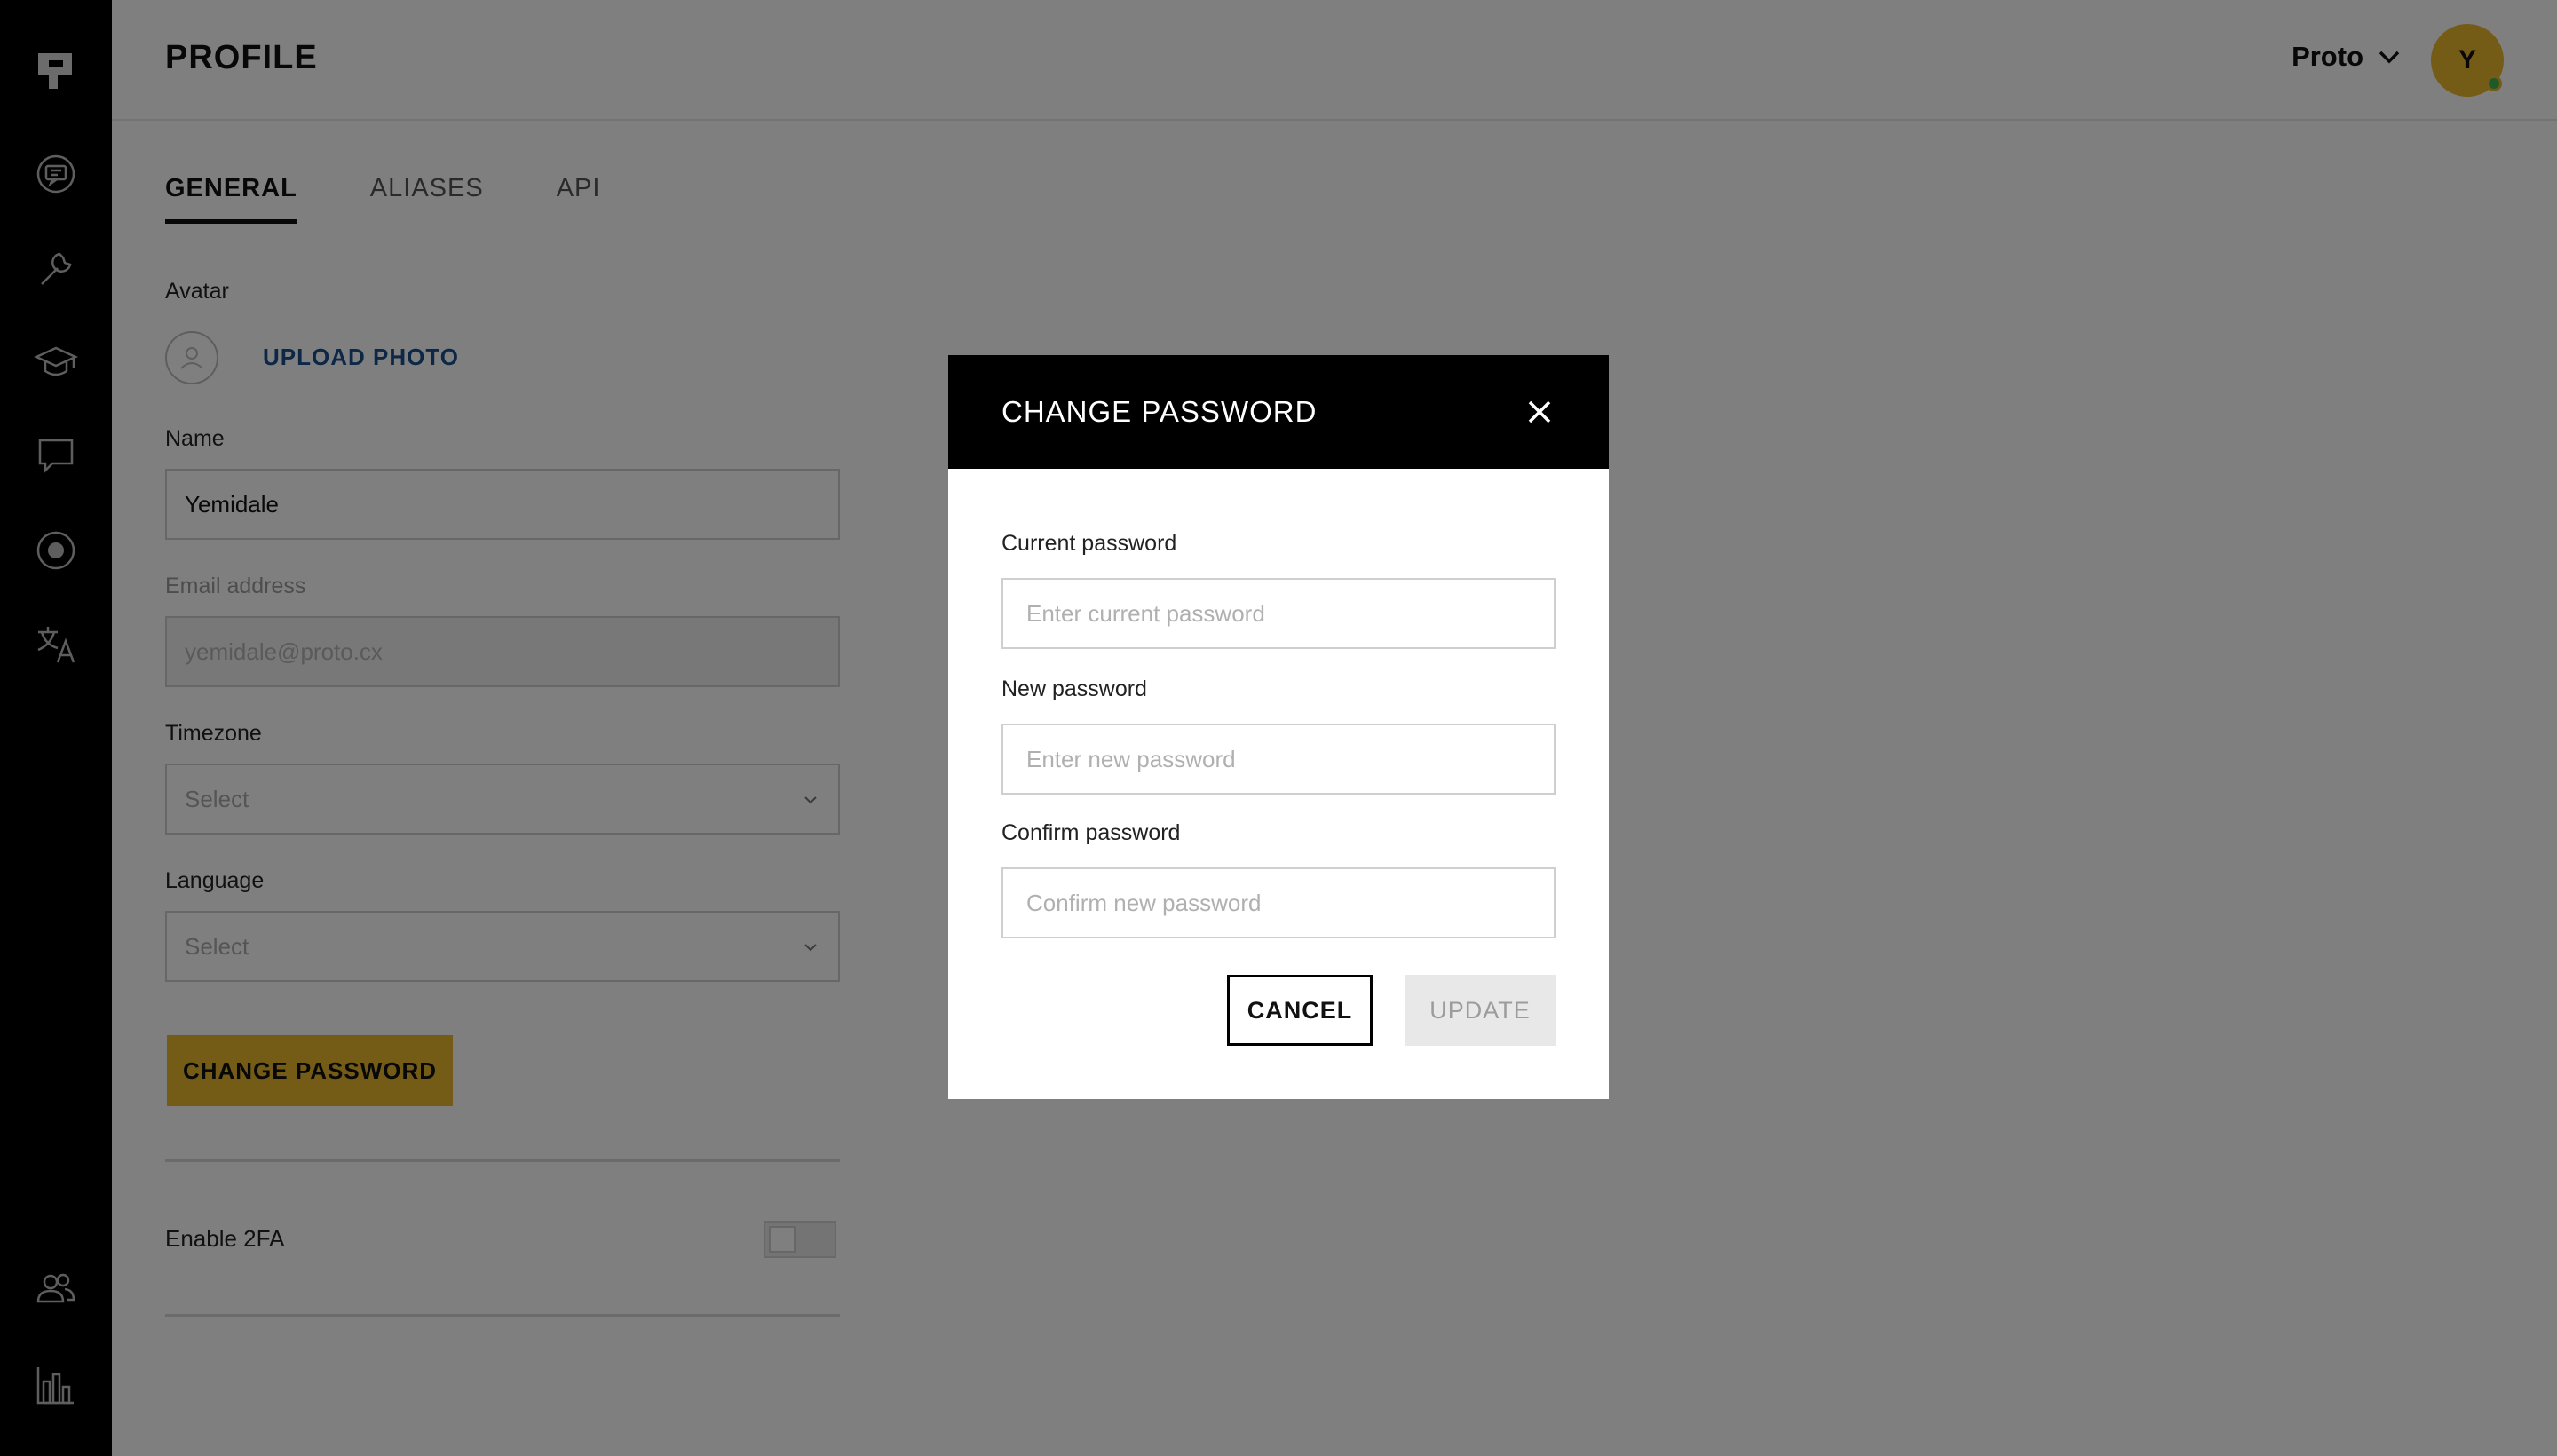  What do you see at coordinates (1074, 689) in the screenshot?
I see `new-password-label: New password` at bounding box center [1074, 689].